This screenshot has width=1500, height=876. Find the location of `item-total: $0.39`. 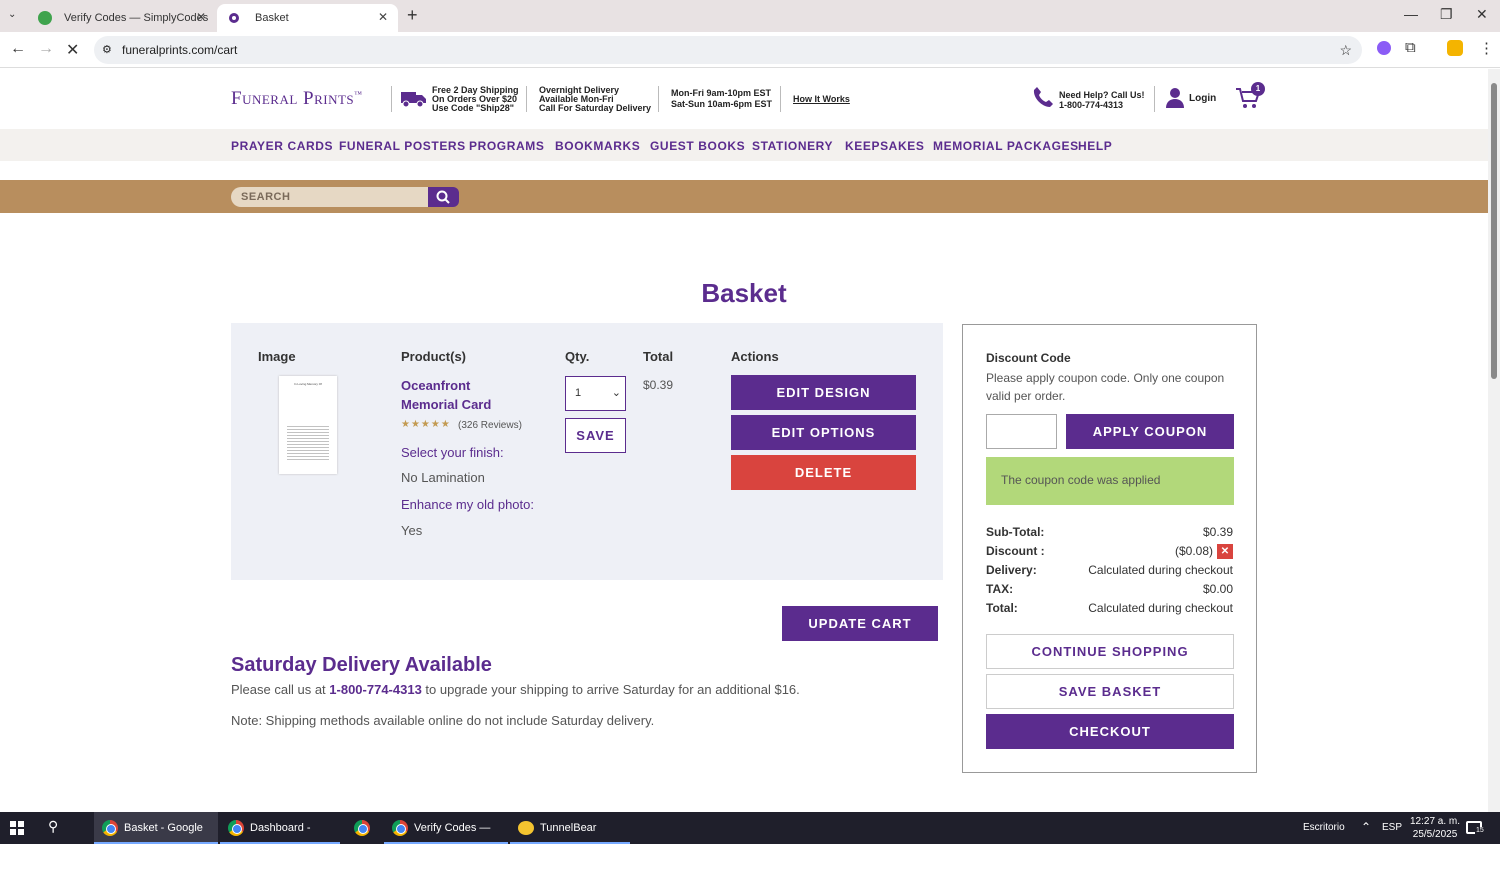

item-total: $0.39 is located at coordinates (658, 385).